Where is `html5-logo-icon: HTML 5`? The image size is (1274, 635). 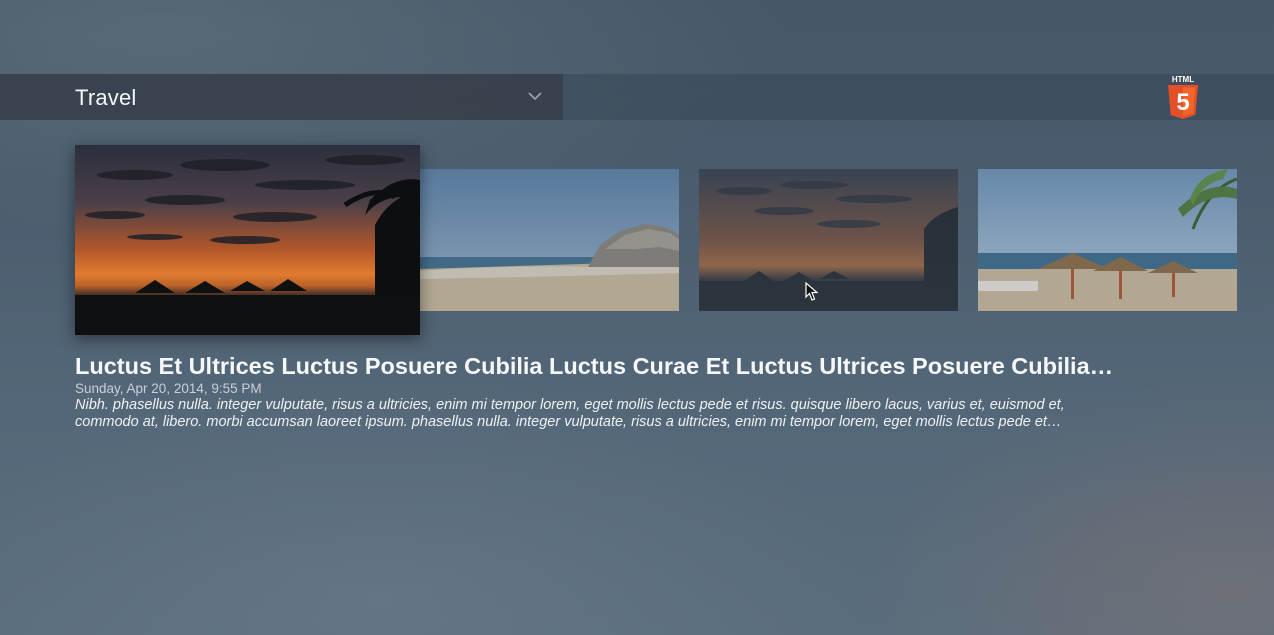
html5-logo-icon: HTML 5 is located at coordinates (1183, 97).